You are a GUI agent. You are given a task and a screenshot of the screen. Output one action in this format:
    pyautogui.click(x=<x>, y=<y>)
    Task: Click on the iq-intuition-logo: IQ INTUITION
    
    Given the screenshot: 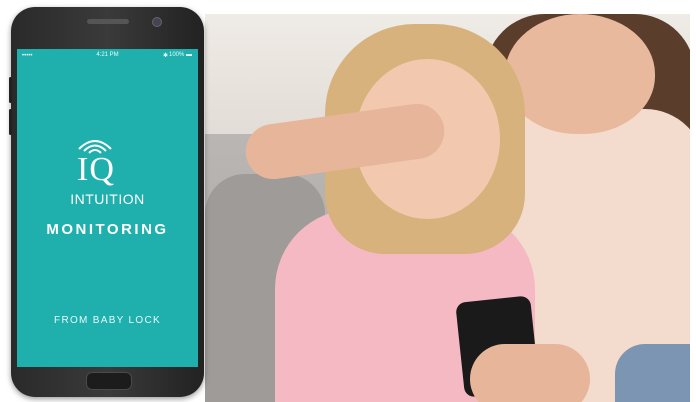 What is the action you would take?
    pyautogui.click(x=107, y=177)
    